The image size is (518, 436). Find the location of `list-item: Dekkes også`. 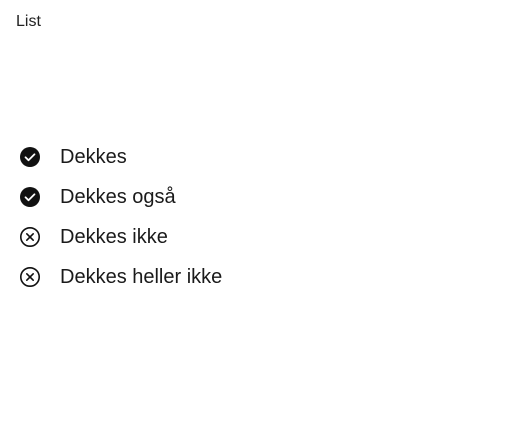

list-item: Dekkes også is located at coordinates (120, 197).